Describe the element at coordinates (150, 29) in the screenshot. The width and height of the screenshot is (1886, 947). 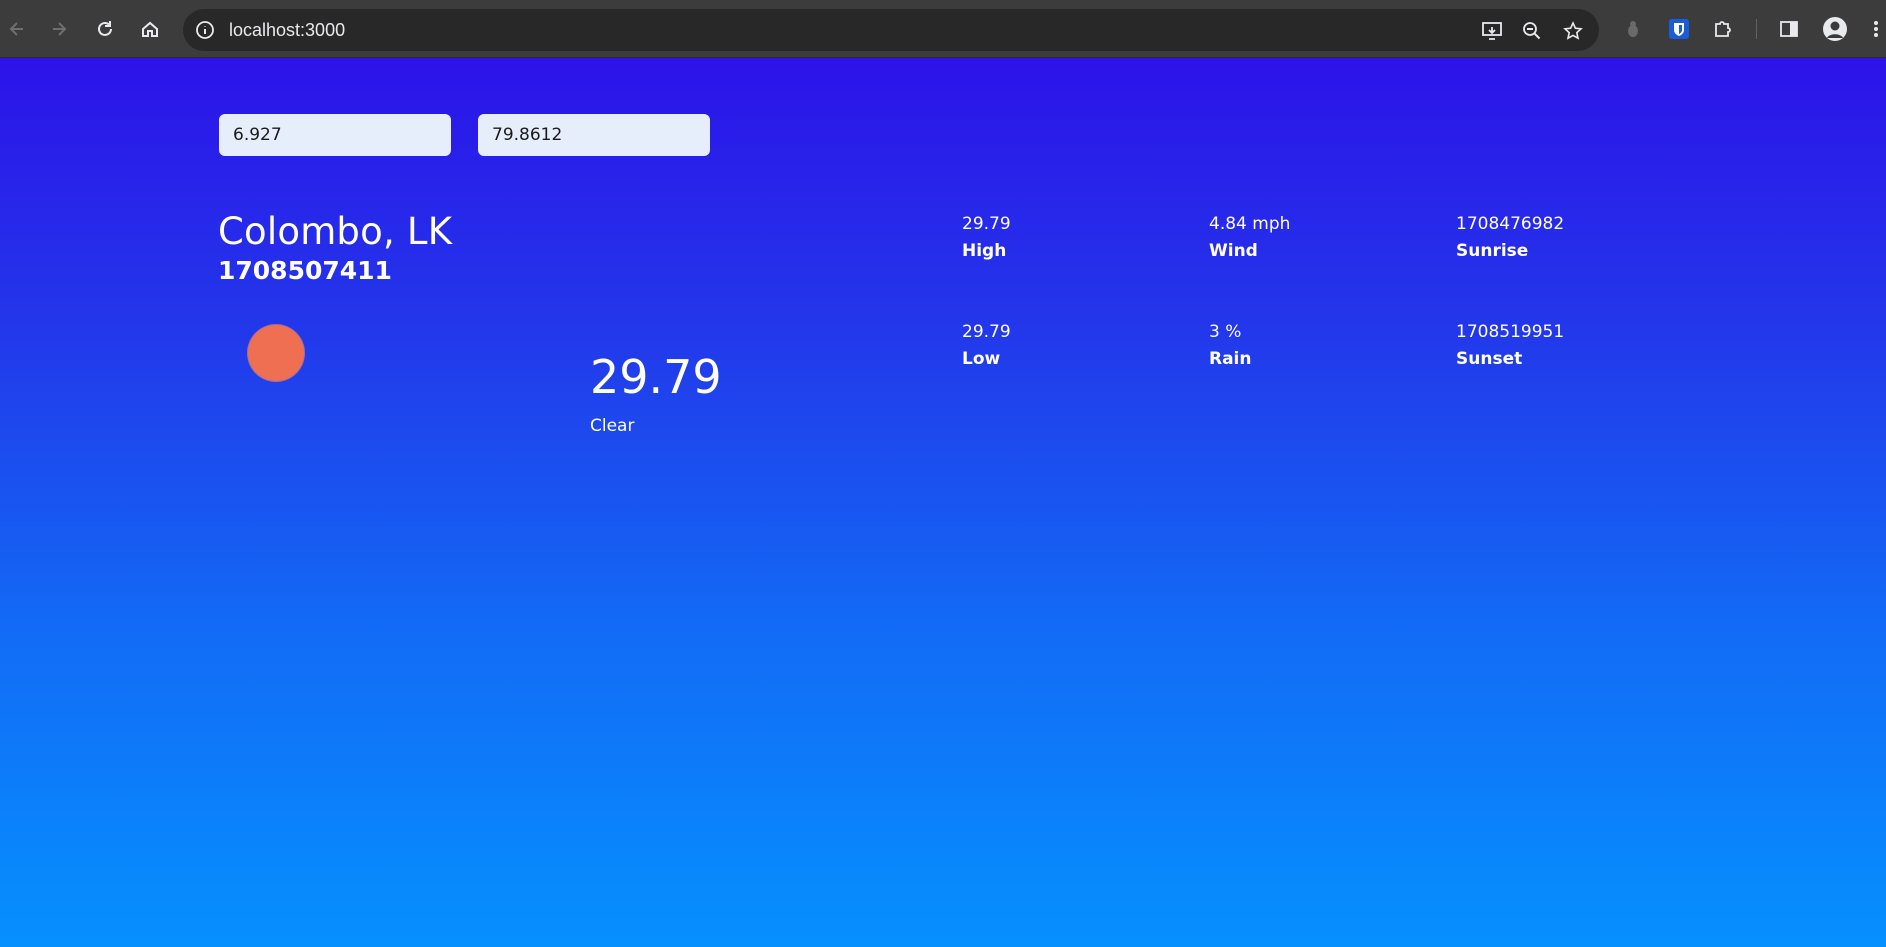
I see `home-icon` at that location.